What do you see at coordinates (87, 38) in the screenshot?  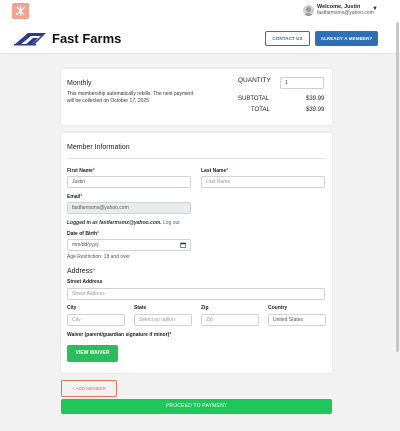 I see `brand-name: Fast Farms` at bounding box center [87, 38].